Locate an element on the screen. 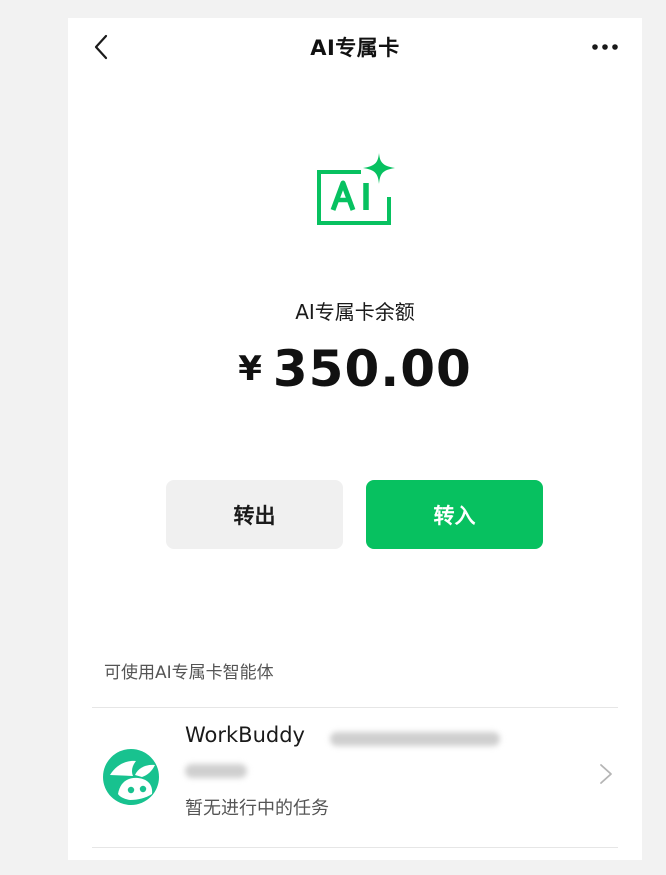 The height and width of the screenshot is (875, 666). agent-name: WorkBuddy is located at coordinates (245, 735).